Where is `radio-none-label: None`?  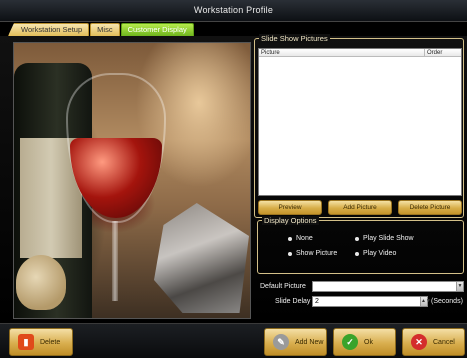
radio-none-label: None is located at coordinates (304, 238).